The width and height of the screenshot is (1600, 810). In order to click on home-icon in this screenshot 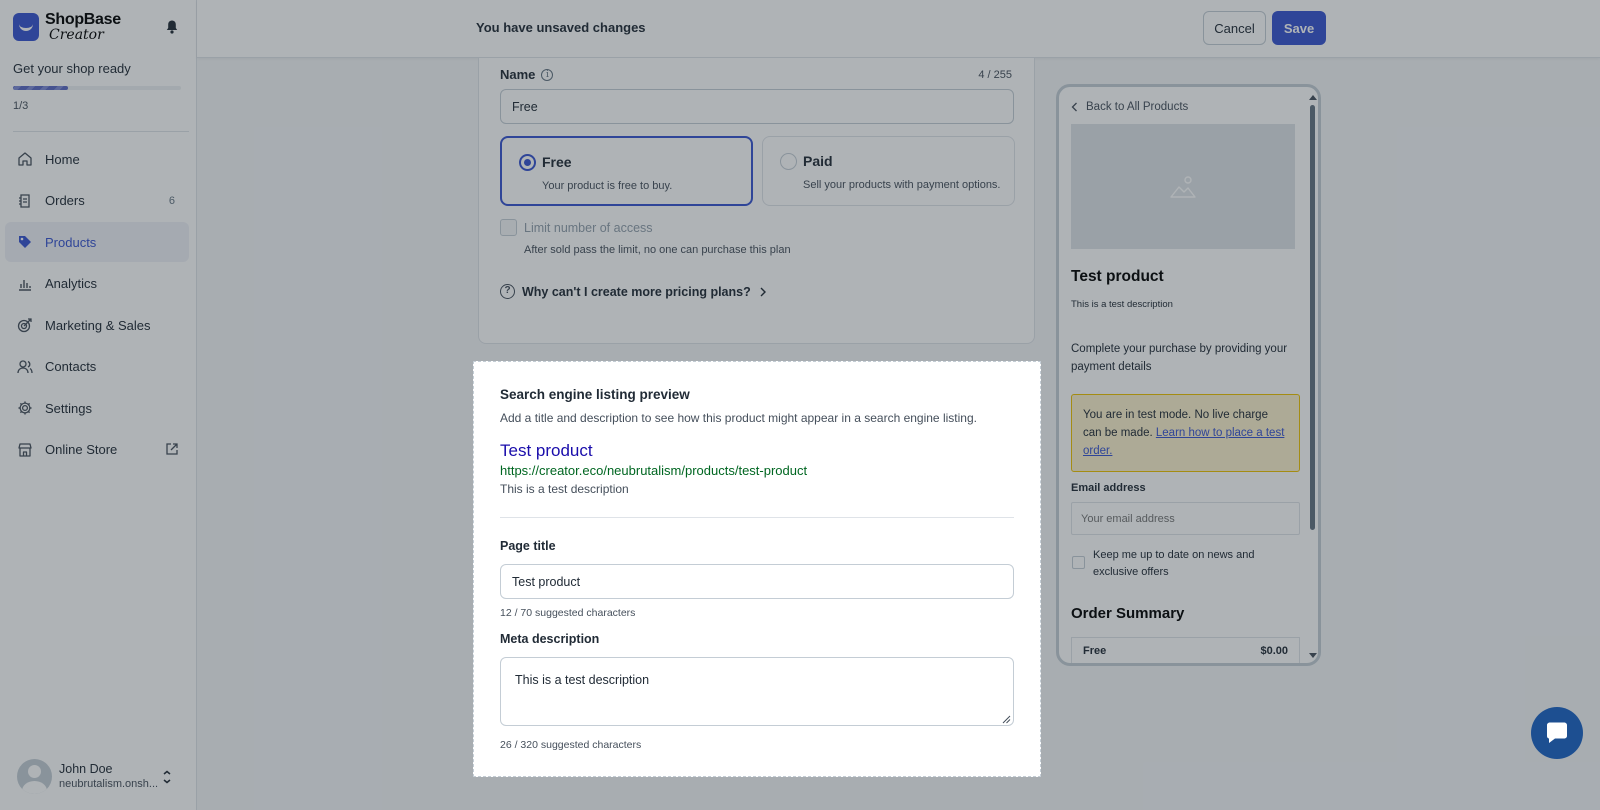, I will do `click(25, 159)`.